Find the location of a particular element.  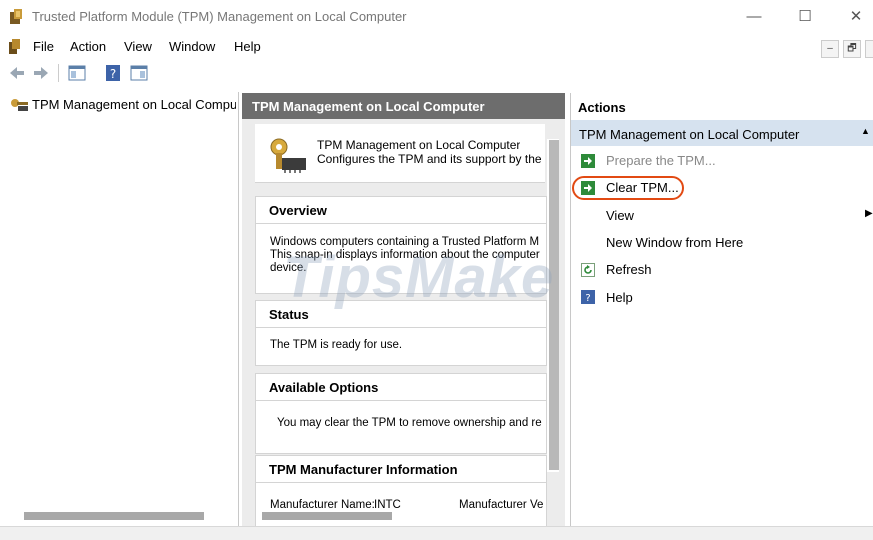

available-options-title: Available Options is located at coordinates (401, 387).